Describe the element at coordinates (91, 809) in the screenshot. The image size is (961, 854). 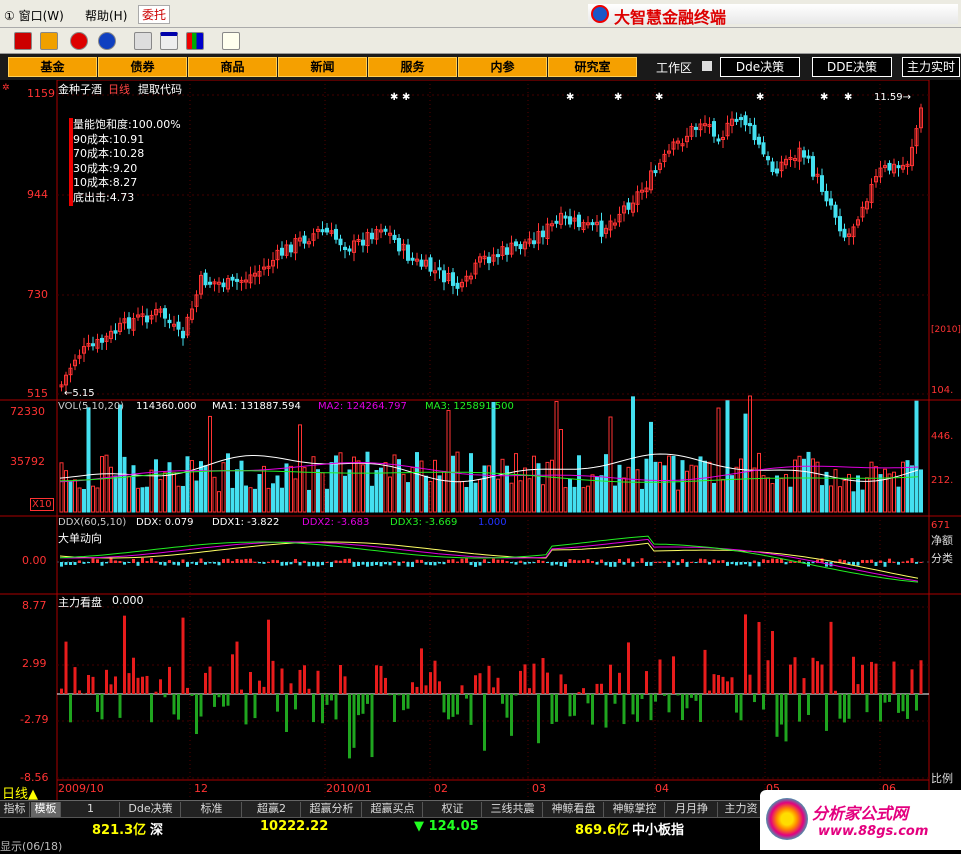
I see `tab-1: 1` at that location.